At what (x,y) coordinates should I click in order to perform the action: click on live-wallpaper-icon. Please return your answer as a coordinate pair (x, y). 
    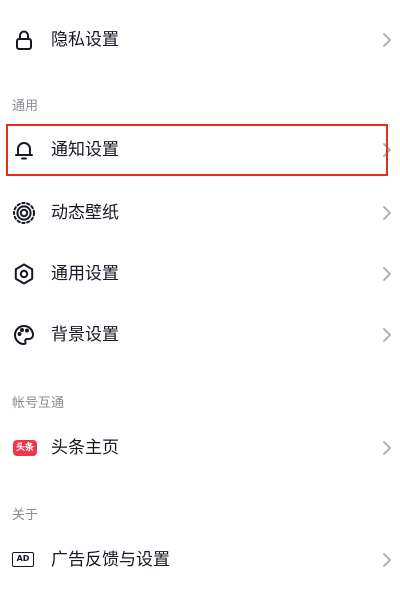
    Looking at the image, I should click on (24, 213).